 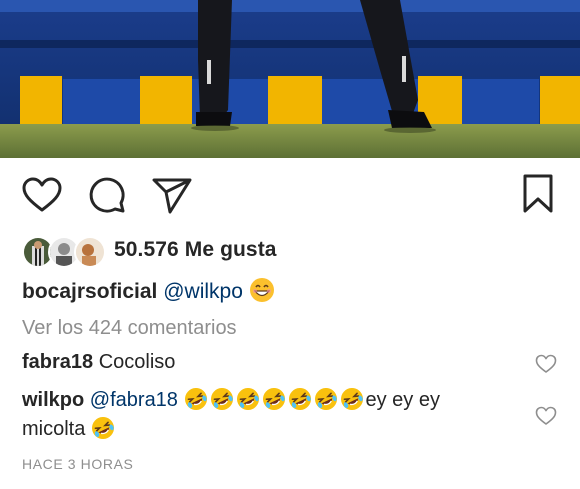 What do you see at coordinates (134, 400) in the screenshot?
I see `comment-mention: @fabra18` at bounding box center [134, 400].